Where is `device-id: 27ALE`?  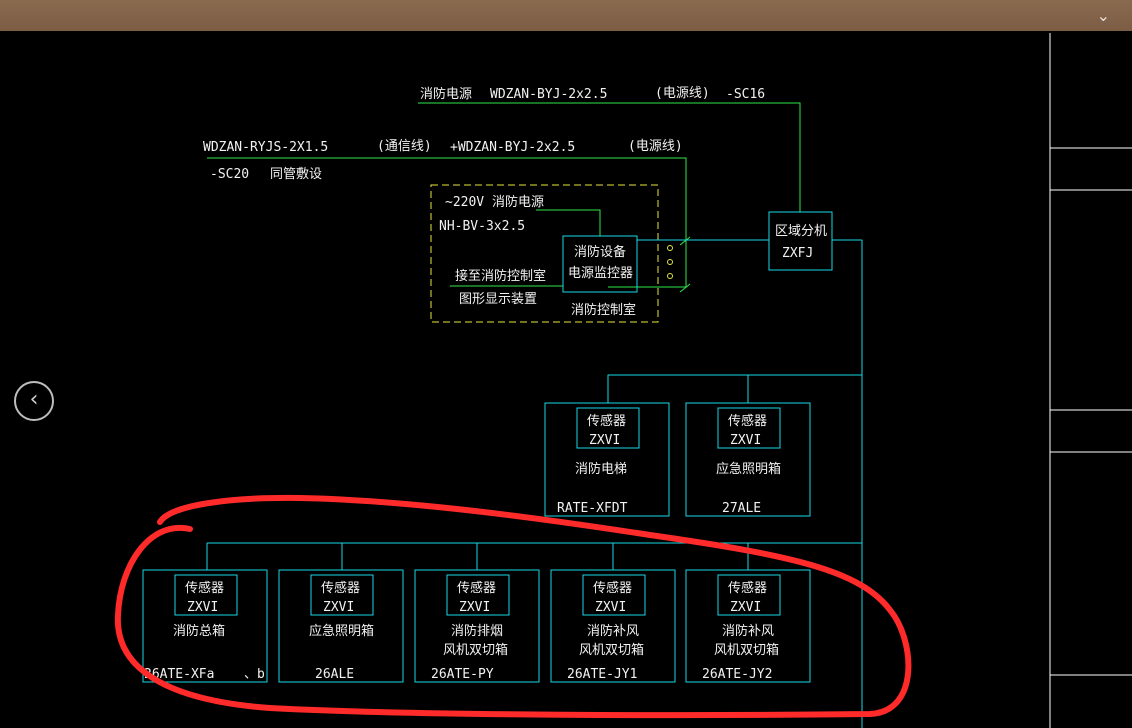 device-id: 27ALE is located at coordinates (741, 508).